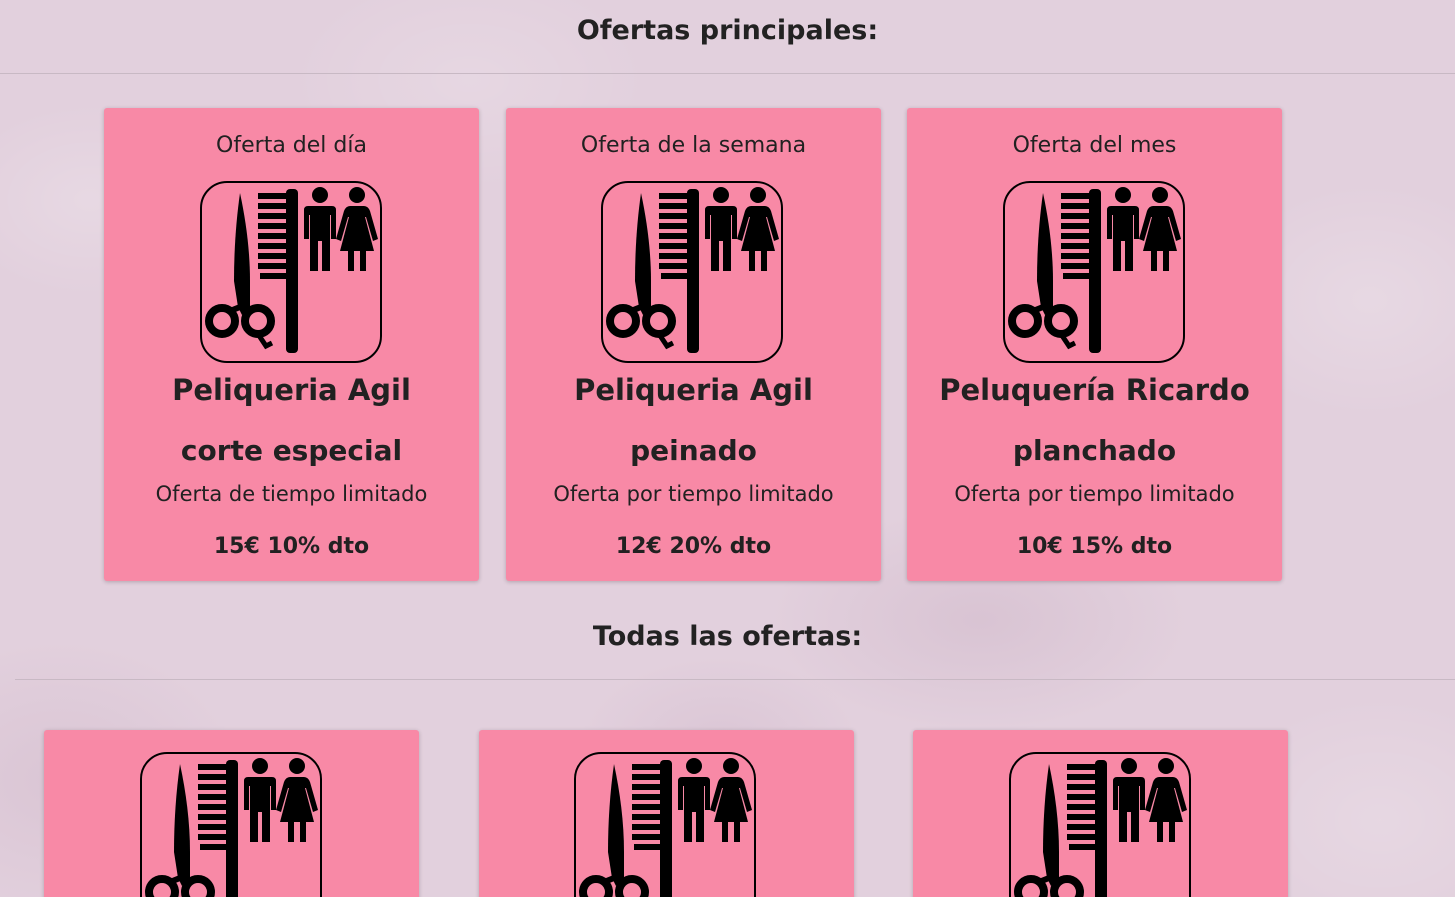  I want to click on offer-price: 15€ 10% dto, so click(291, 546).